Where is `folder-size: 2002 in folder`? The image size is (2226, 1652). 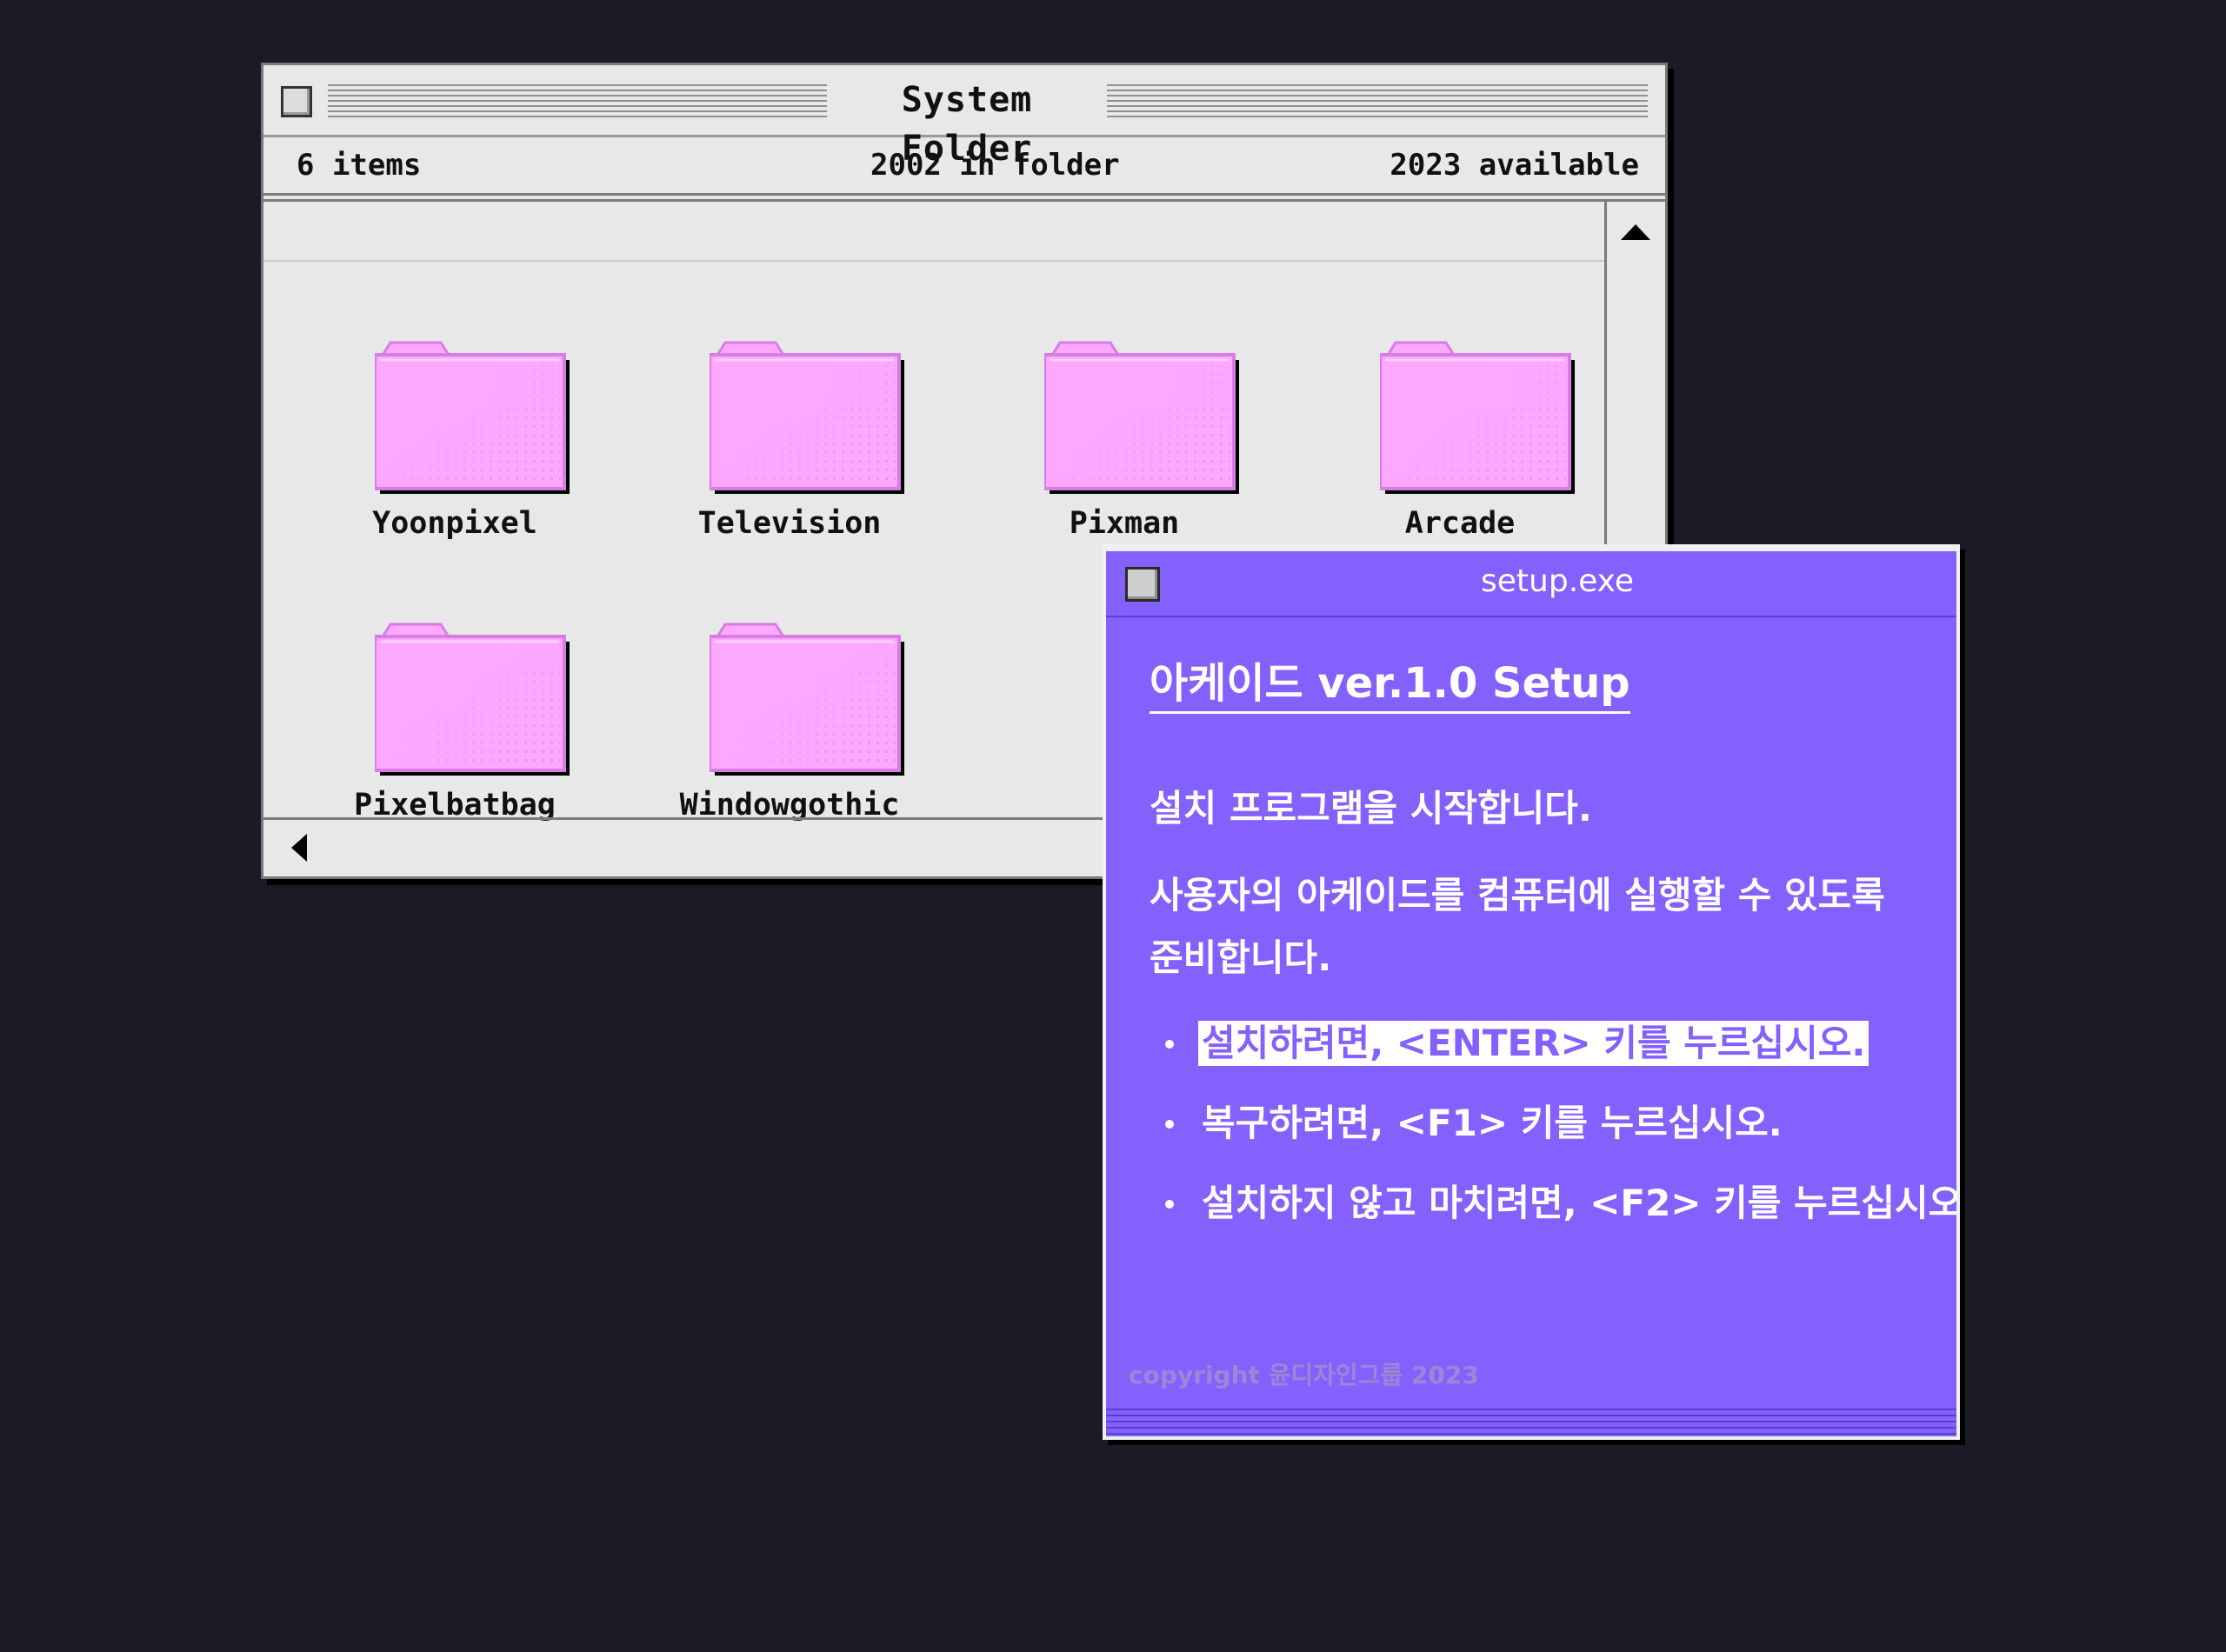
folder-size: 2002 in folder is located at coordinates (995, 165).